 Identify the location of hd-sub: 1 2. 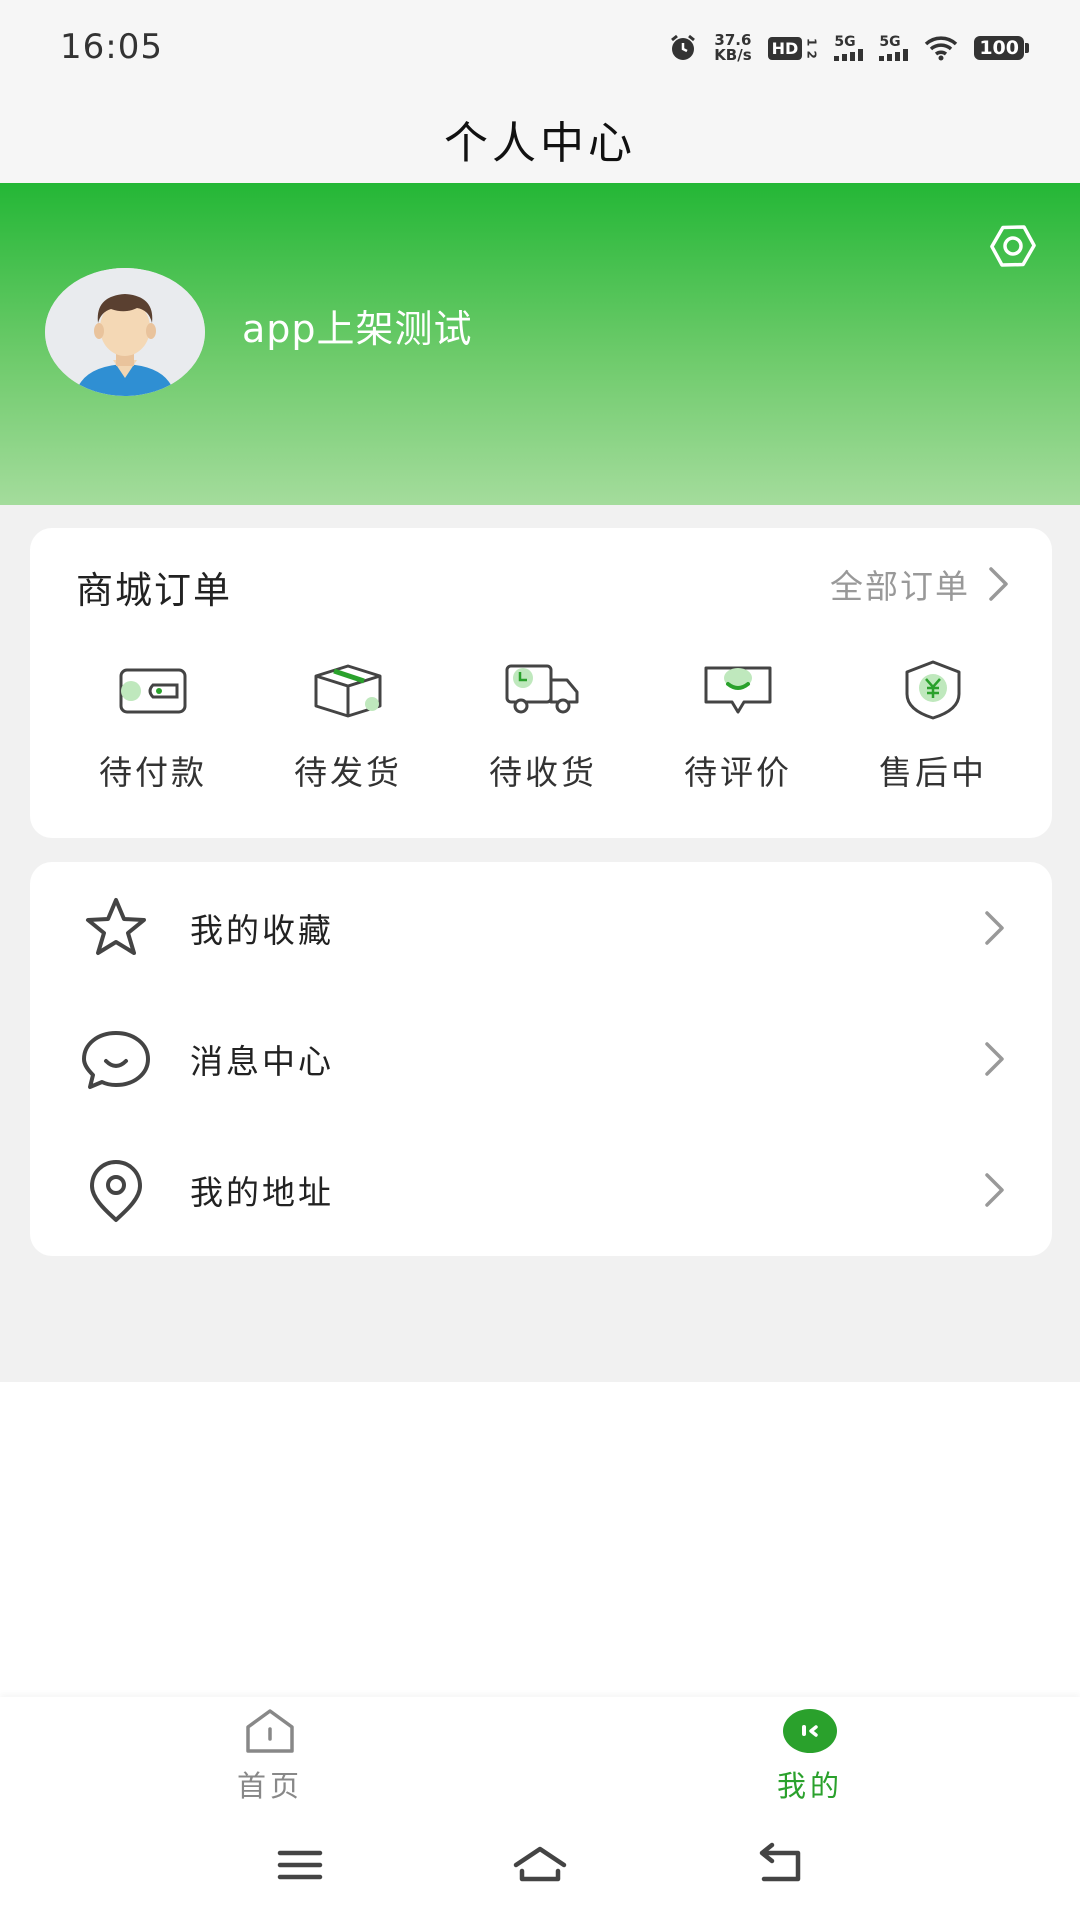
(811, 48).